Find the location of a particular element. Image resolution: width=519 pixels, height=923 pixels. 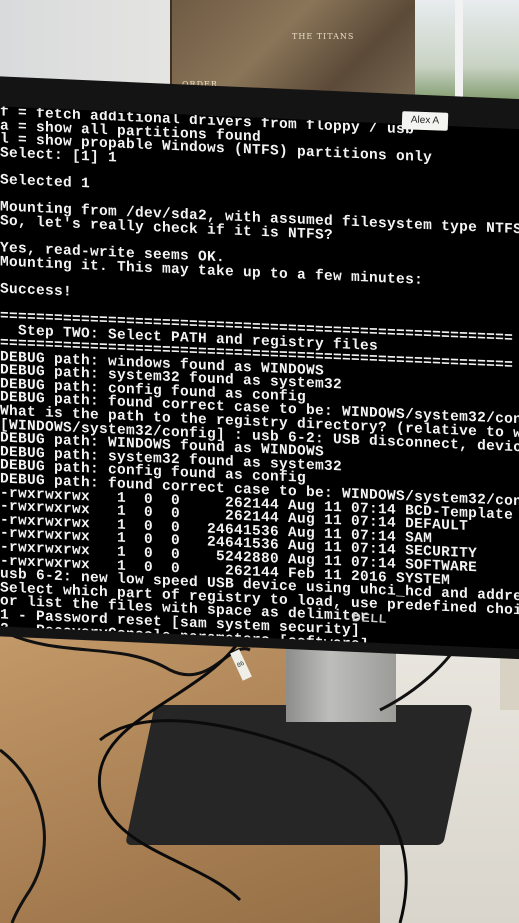

window-frame is located at coordinates (459, 55).